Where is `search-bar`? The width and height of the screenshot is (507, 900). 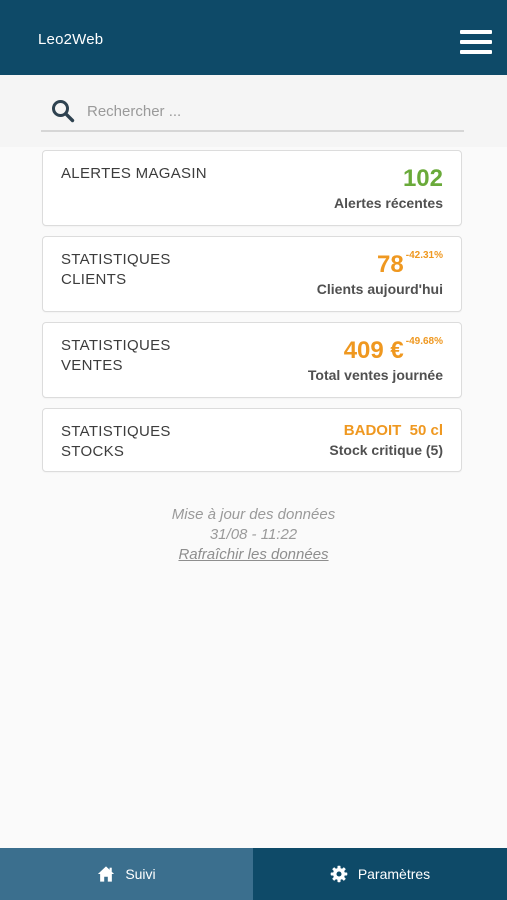 search-bar is located at coordinates (253, 111).